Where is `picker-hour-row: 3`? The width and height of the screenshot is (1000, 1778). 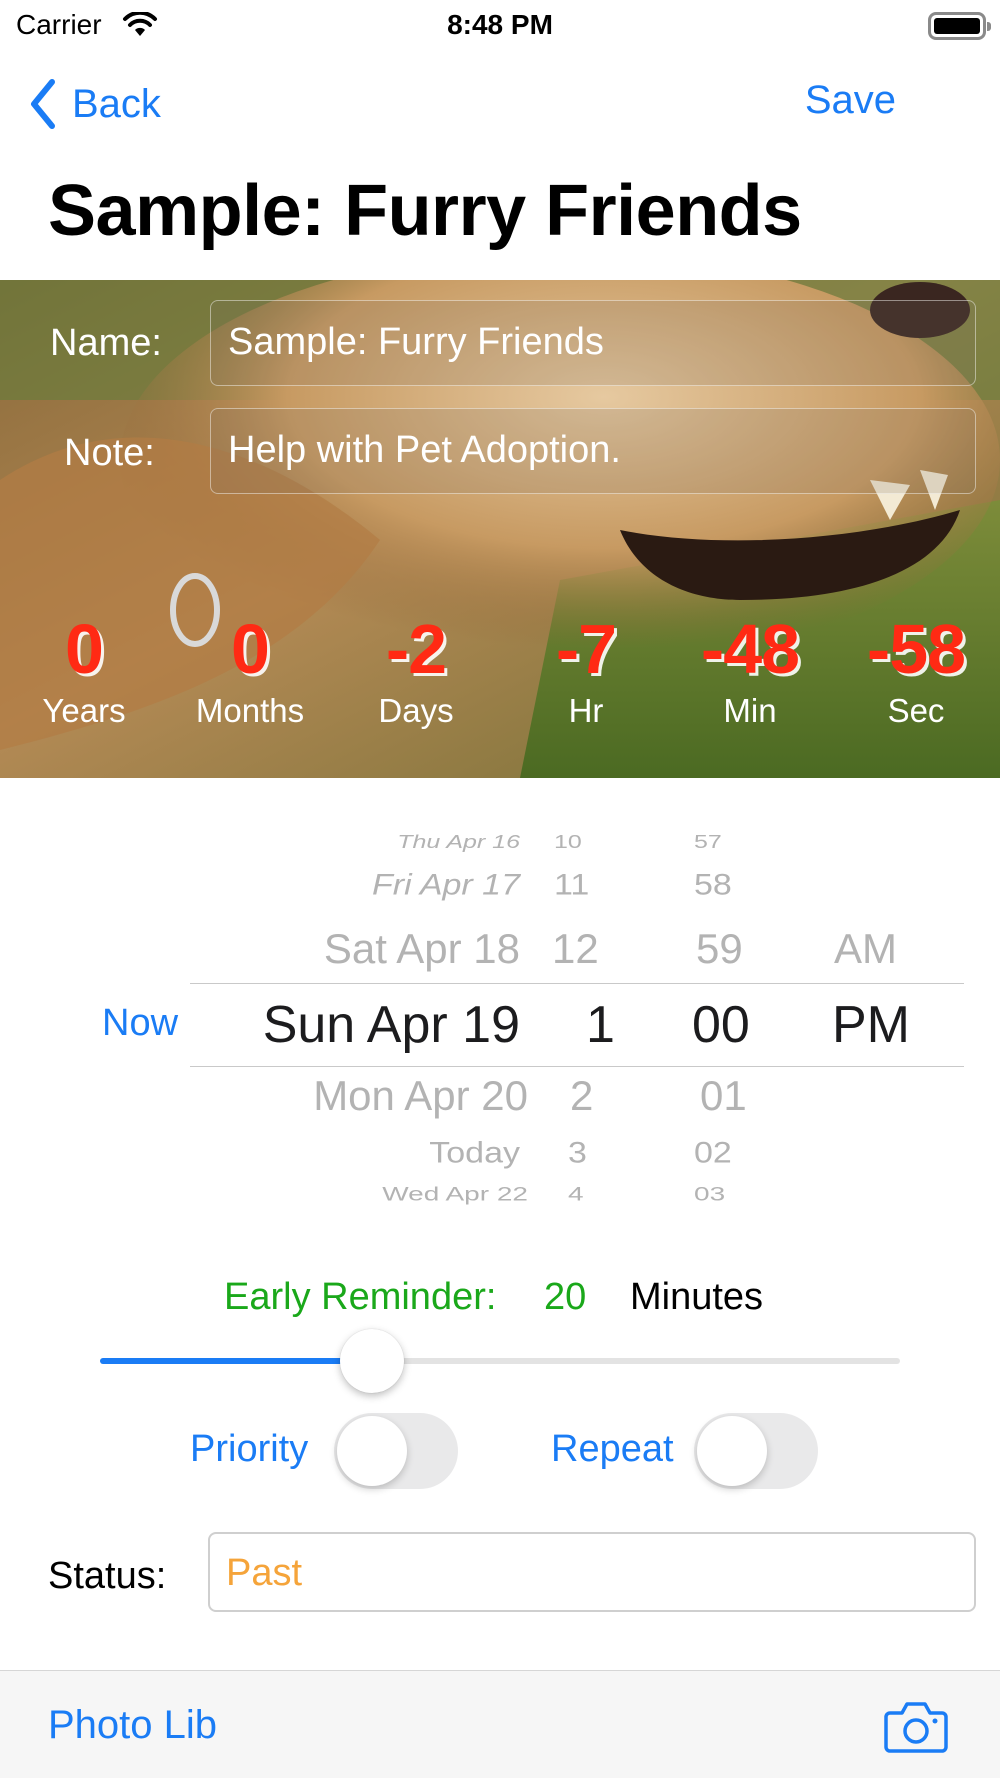
picker-hour-row: 3 is located at coordinates (577, 1153).